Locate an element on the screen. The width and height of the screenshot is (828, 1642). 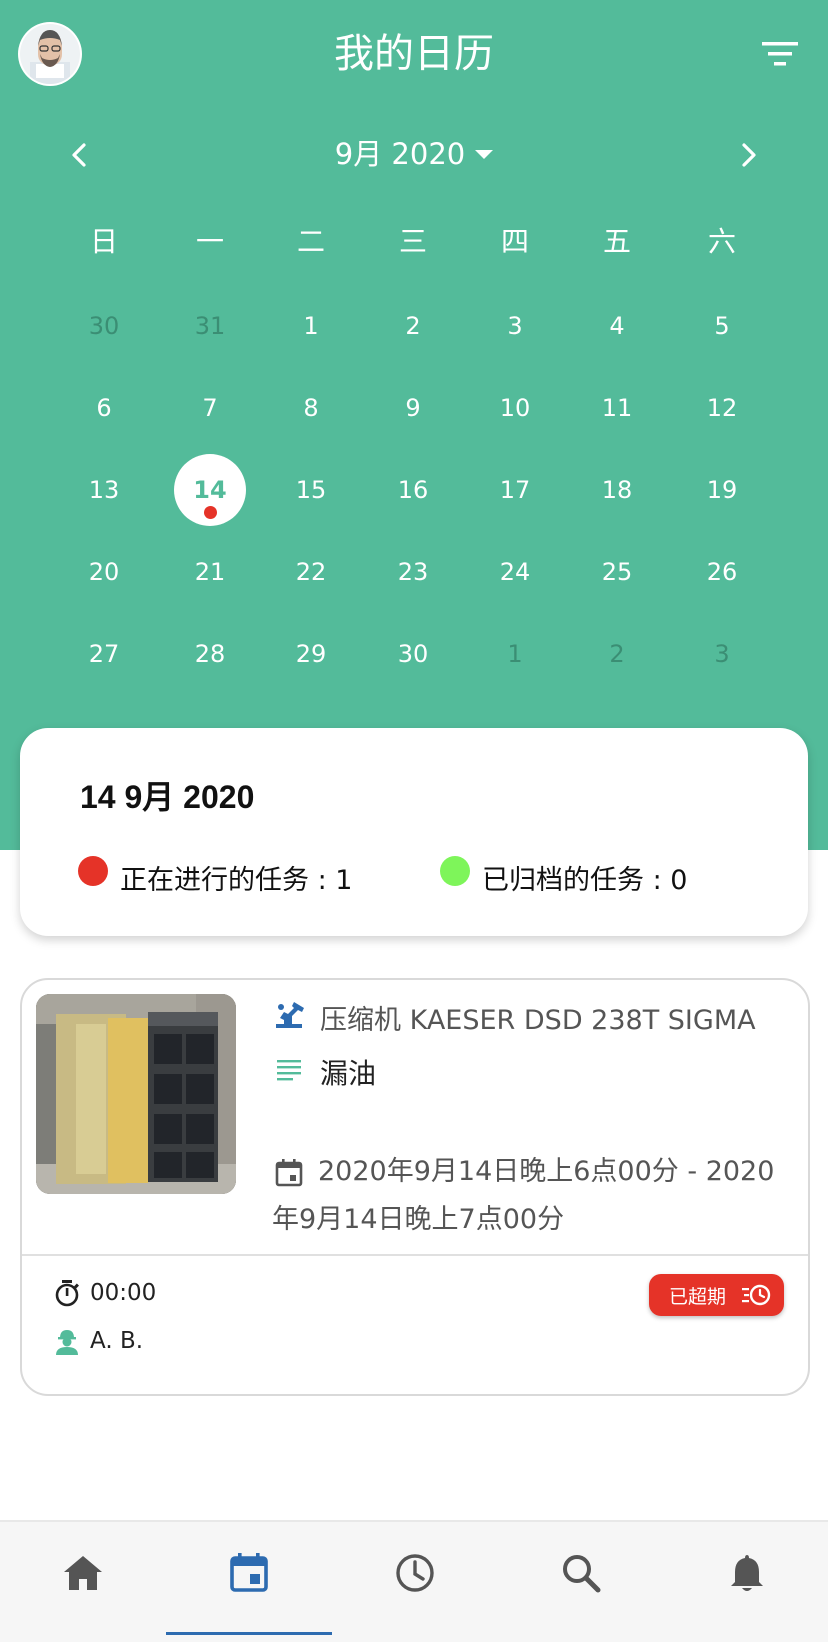
overdue-clock-icon is located at coordinates (756, 1295).